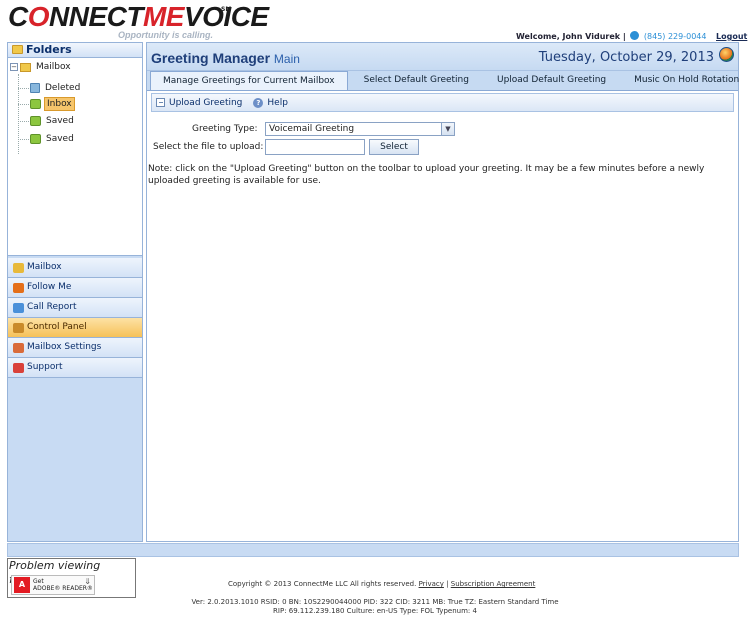  What do you see at coordinates (160, 102) in the screenshot?
I see `upload-icon` at bounding box center [160, 102].